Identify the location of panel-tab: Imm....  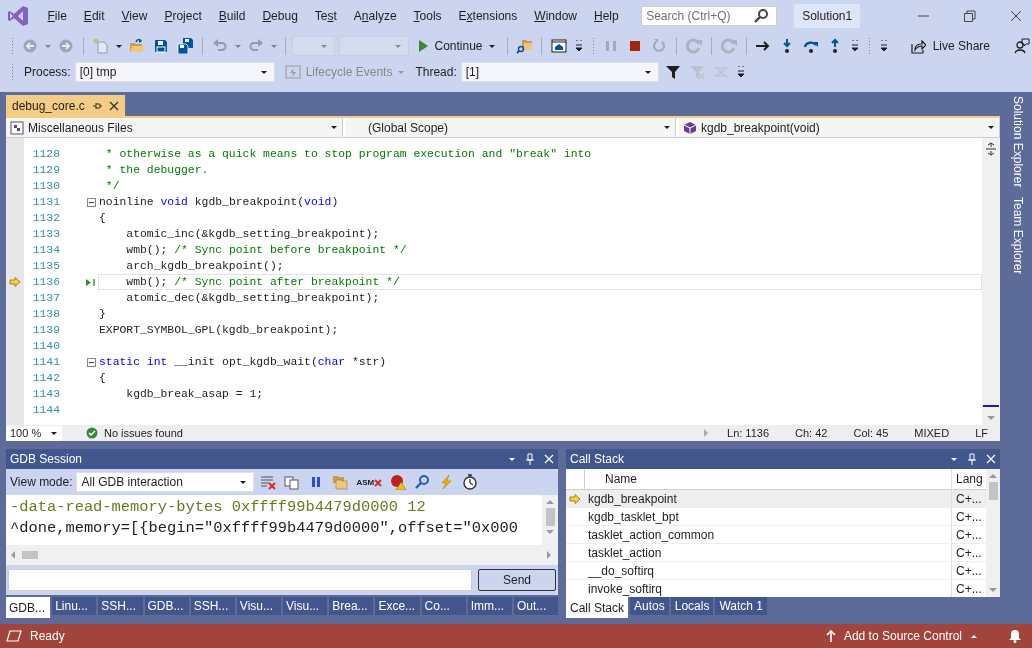
(489, 606).